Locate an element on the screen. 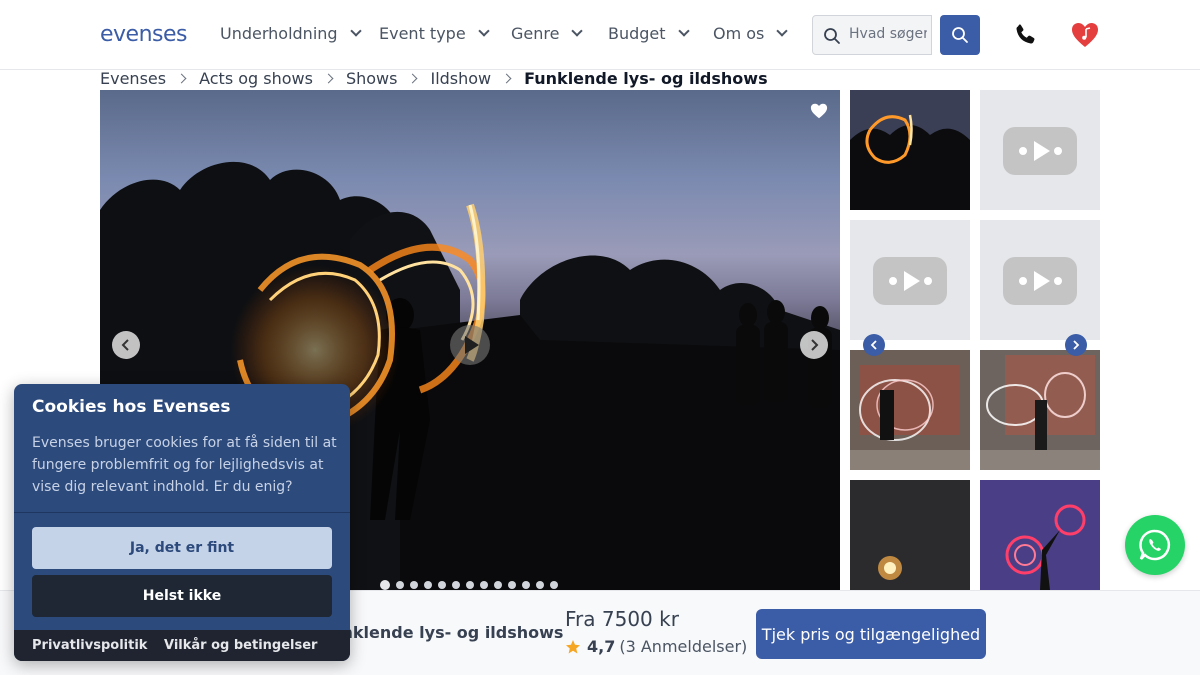  gallery-pagination is located at coordinates (469, 585).